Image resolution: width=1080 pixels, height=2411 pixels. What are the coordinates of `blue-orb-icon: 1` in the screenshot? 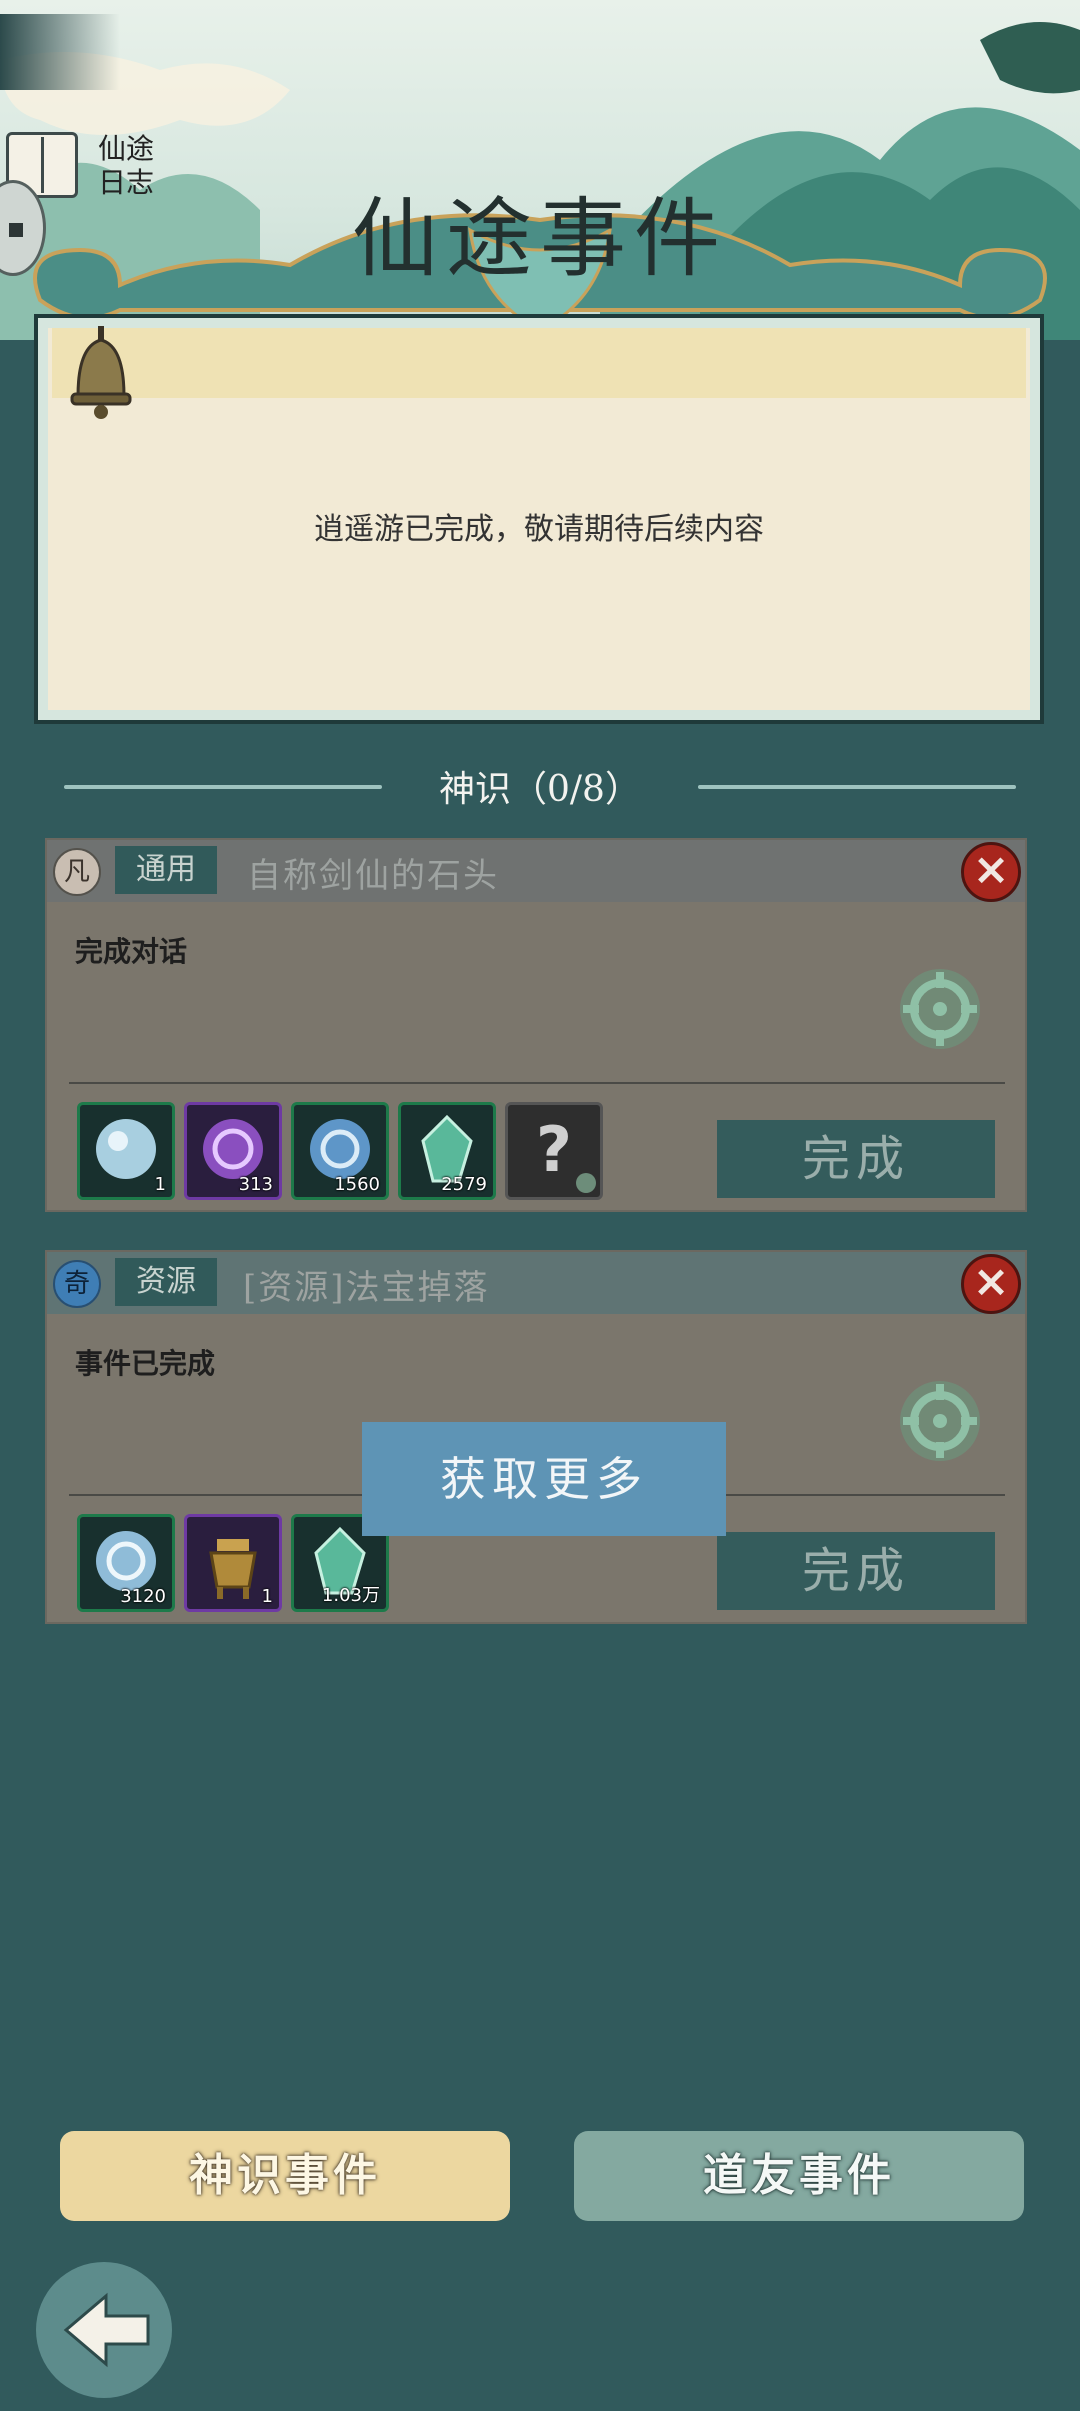 It's located at (126, 1151).